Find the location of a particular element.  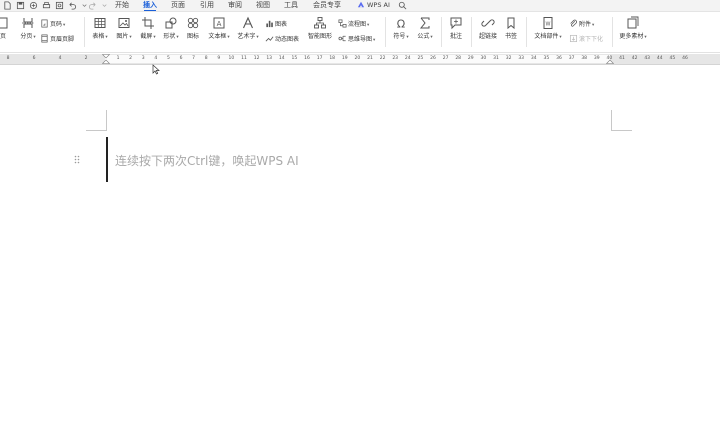

ruler-number: 45 is located at coordinates (672, 58).